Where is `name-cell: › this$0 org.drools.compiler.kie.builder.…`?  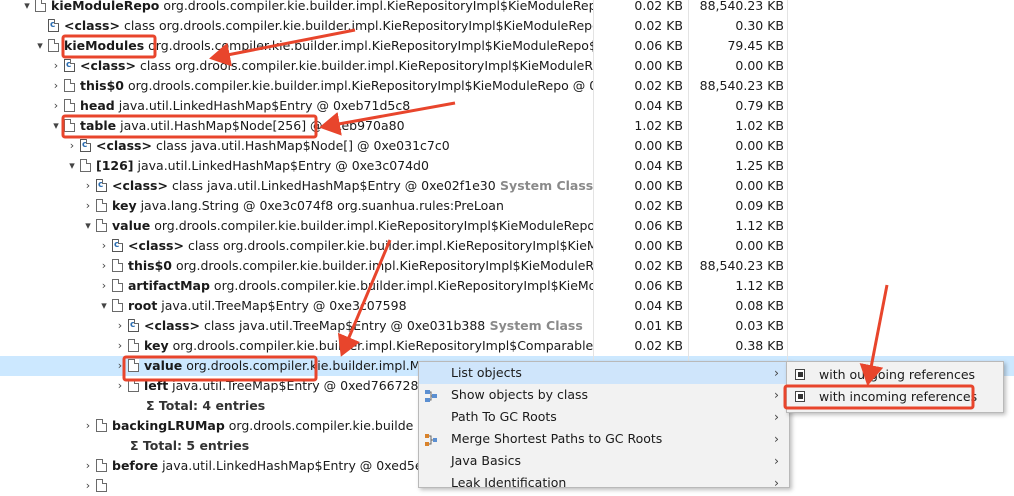 name-cell: › this$0 org.drools.compiler.kie.builder.… is located at coordinates (296, 86).